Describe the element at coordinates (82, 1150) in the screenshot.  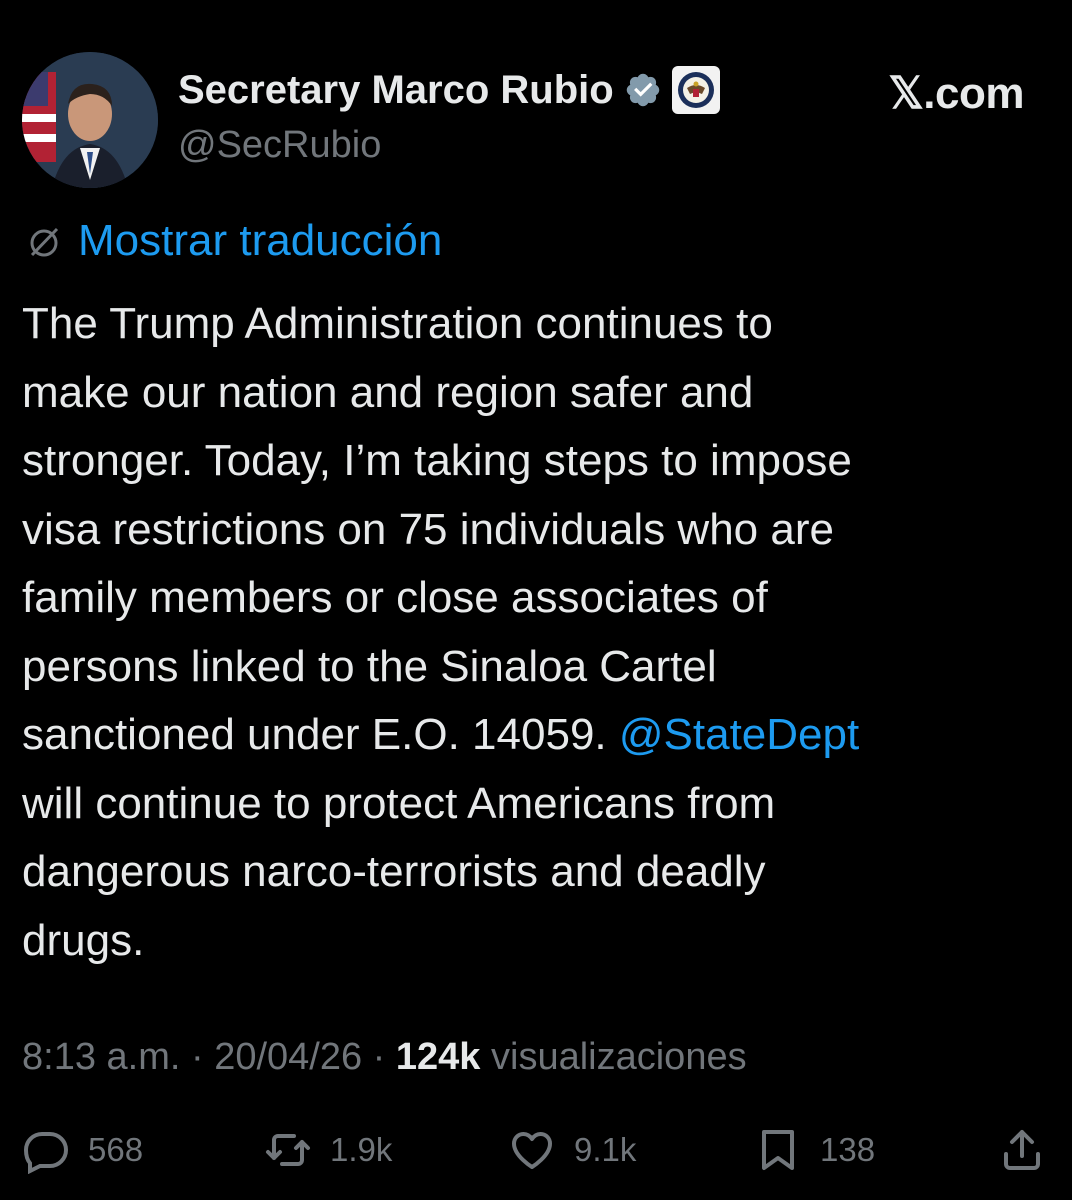
I see `reply-button: 568` at that location.